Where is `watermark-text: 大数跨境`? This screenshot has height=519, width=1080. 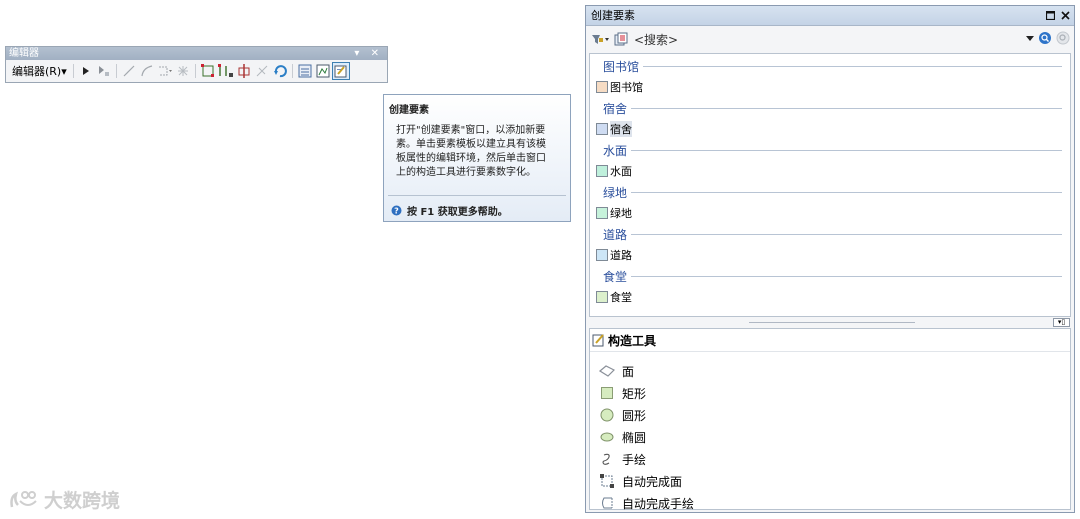 watermark-text: 大数跨境 is located at coordinates (82, 501).